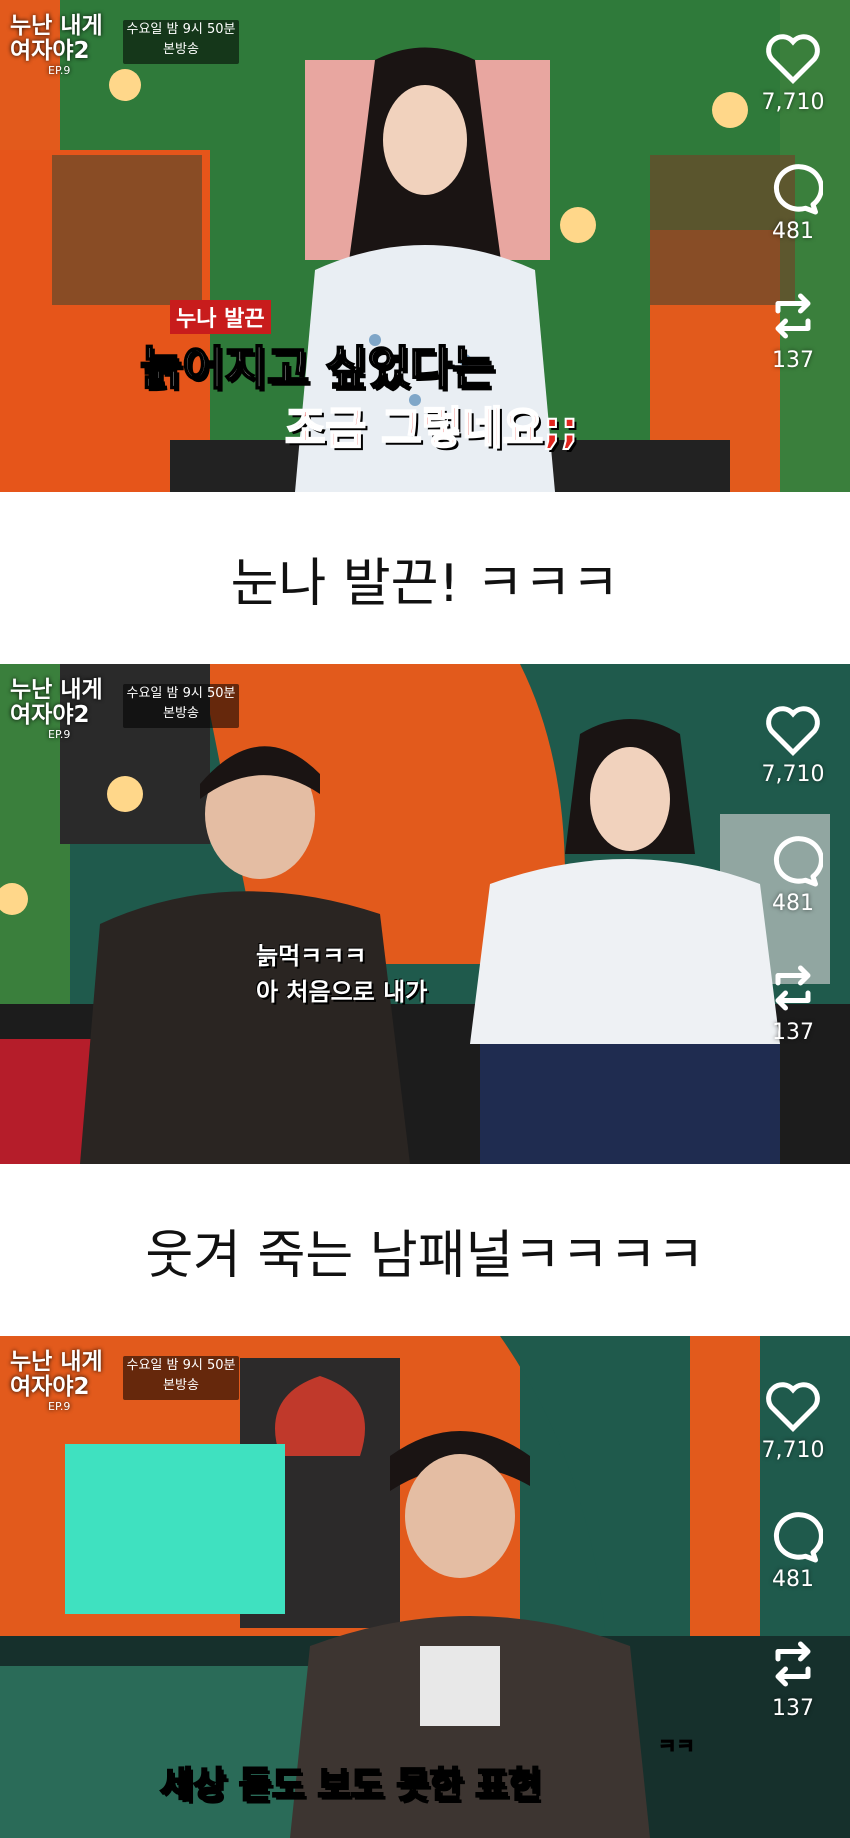  I want to click on subtitle-line2: 아 처음으로 내가, so click(342, 992).